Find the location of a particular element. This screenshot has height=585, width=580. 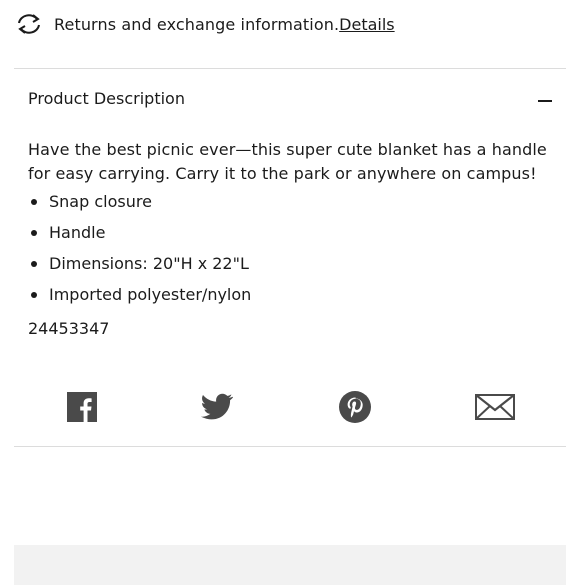

email-icon is located at coordinates (495, 407).